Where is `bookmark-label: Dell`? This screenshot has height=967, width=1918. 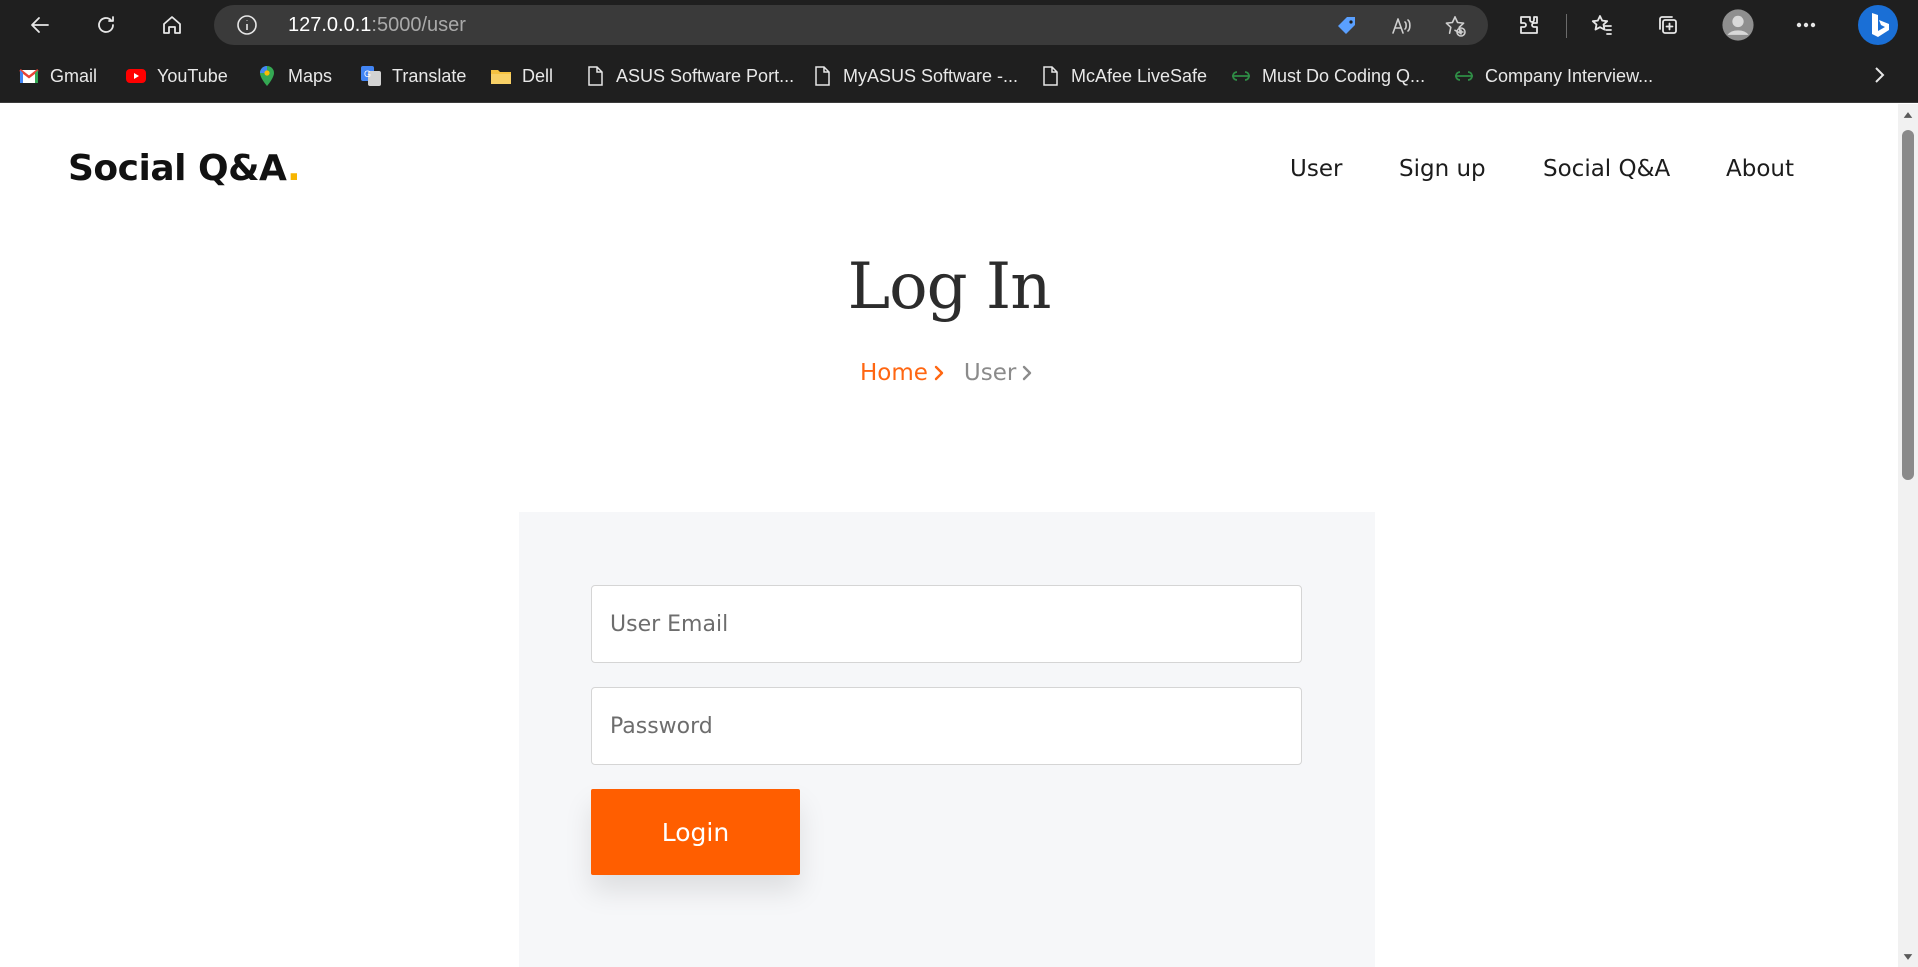 bookmark-label: Dell is located at coordinates (538, 75).